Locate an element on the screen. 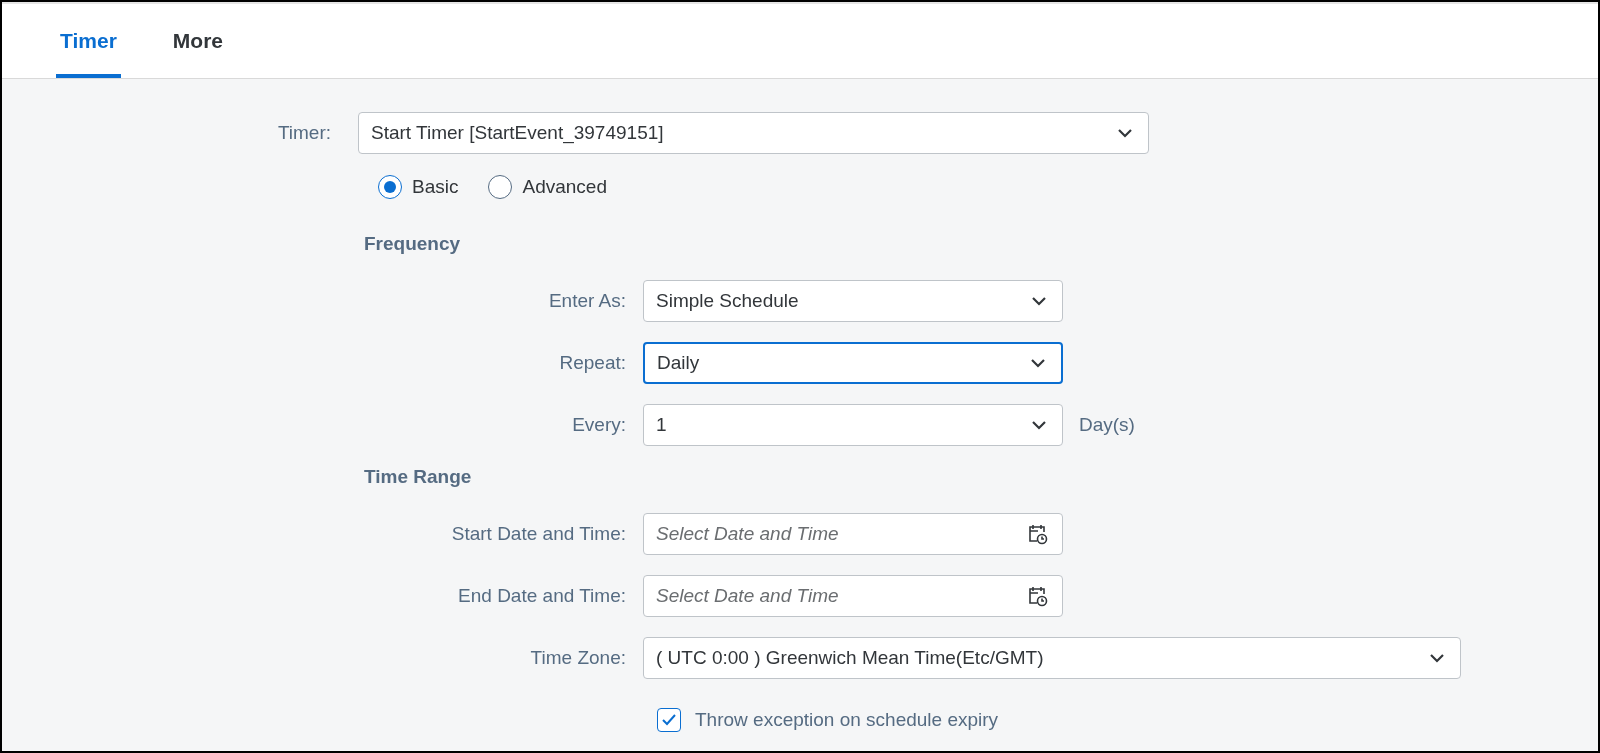  tab: Timer is located at coordinates (88, 41).